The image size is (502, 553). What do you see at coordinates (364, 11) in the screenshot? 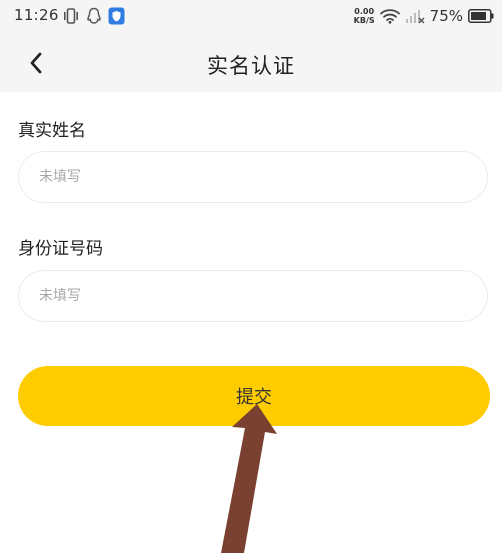
I see `network-speed-value: 0.00` at bounding box center [364, 11].